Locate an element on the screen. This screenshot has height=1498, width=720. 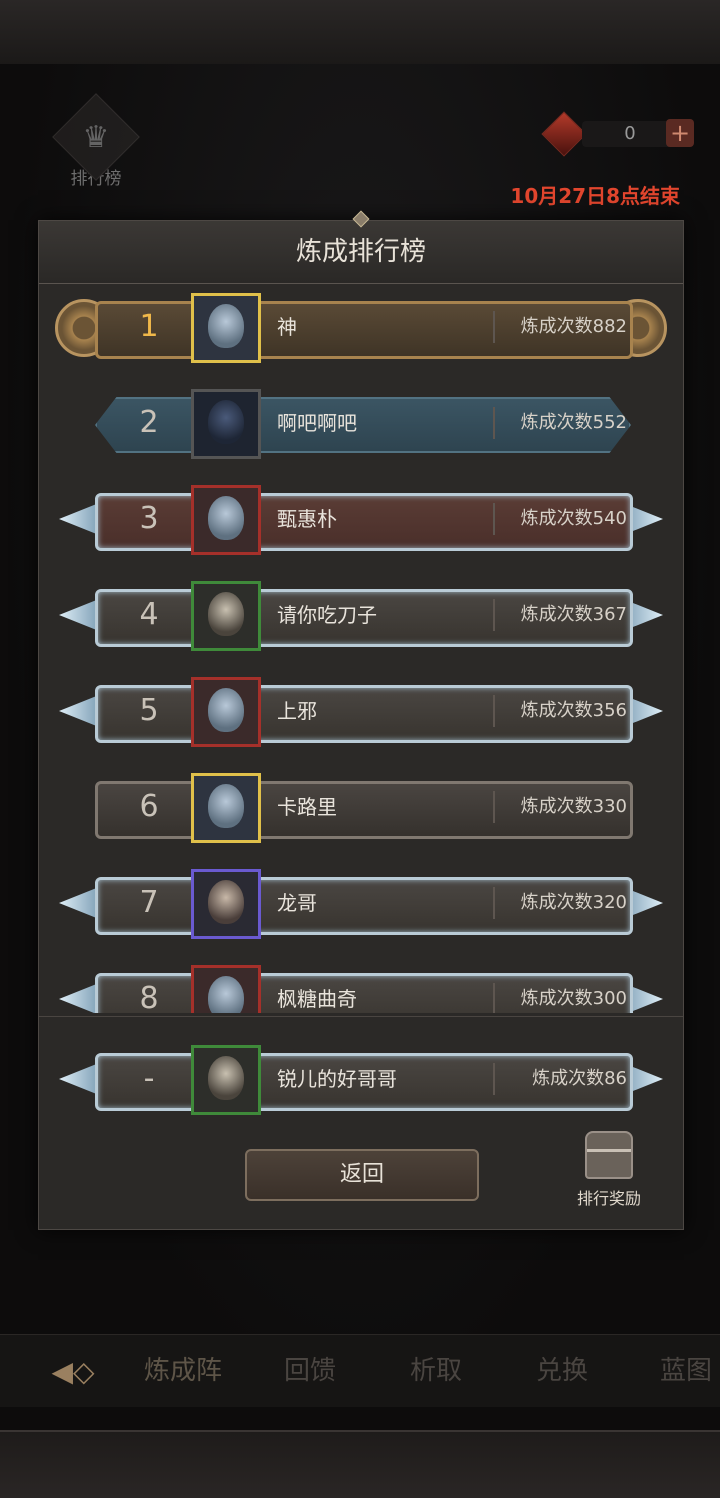
currency-value: 0 is located at coordinates (630, 134).